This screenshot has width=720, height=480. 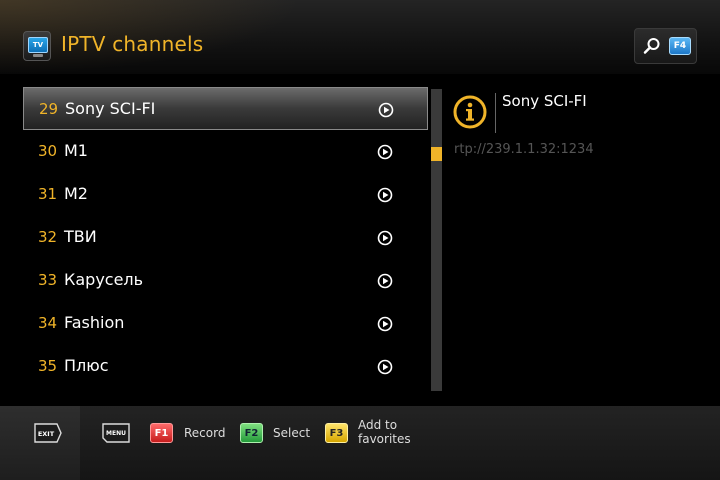 I want to click on menu-key-label: MENU, so click(x=116, y=433).